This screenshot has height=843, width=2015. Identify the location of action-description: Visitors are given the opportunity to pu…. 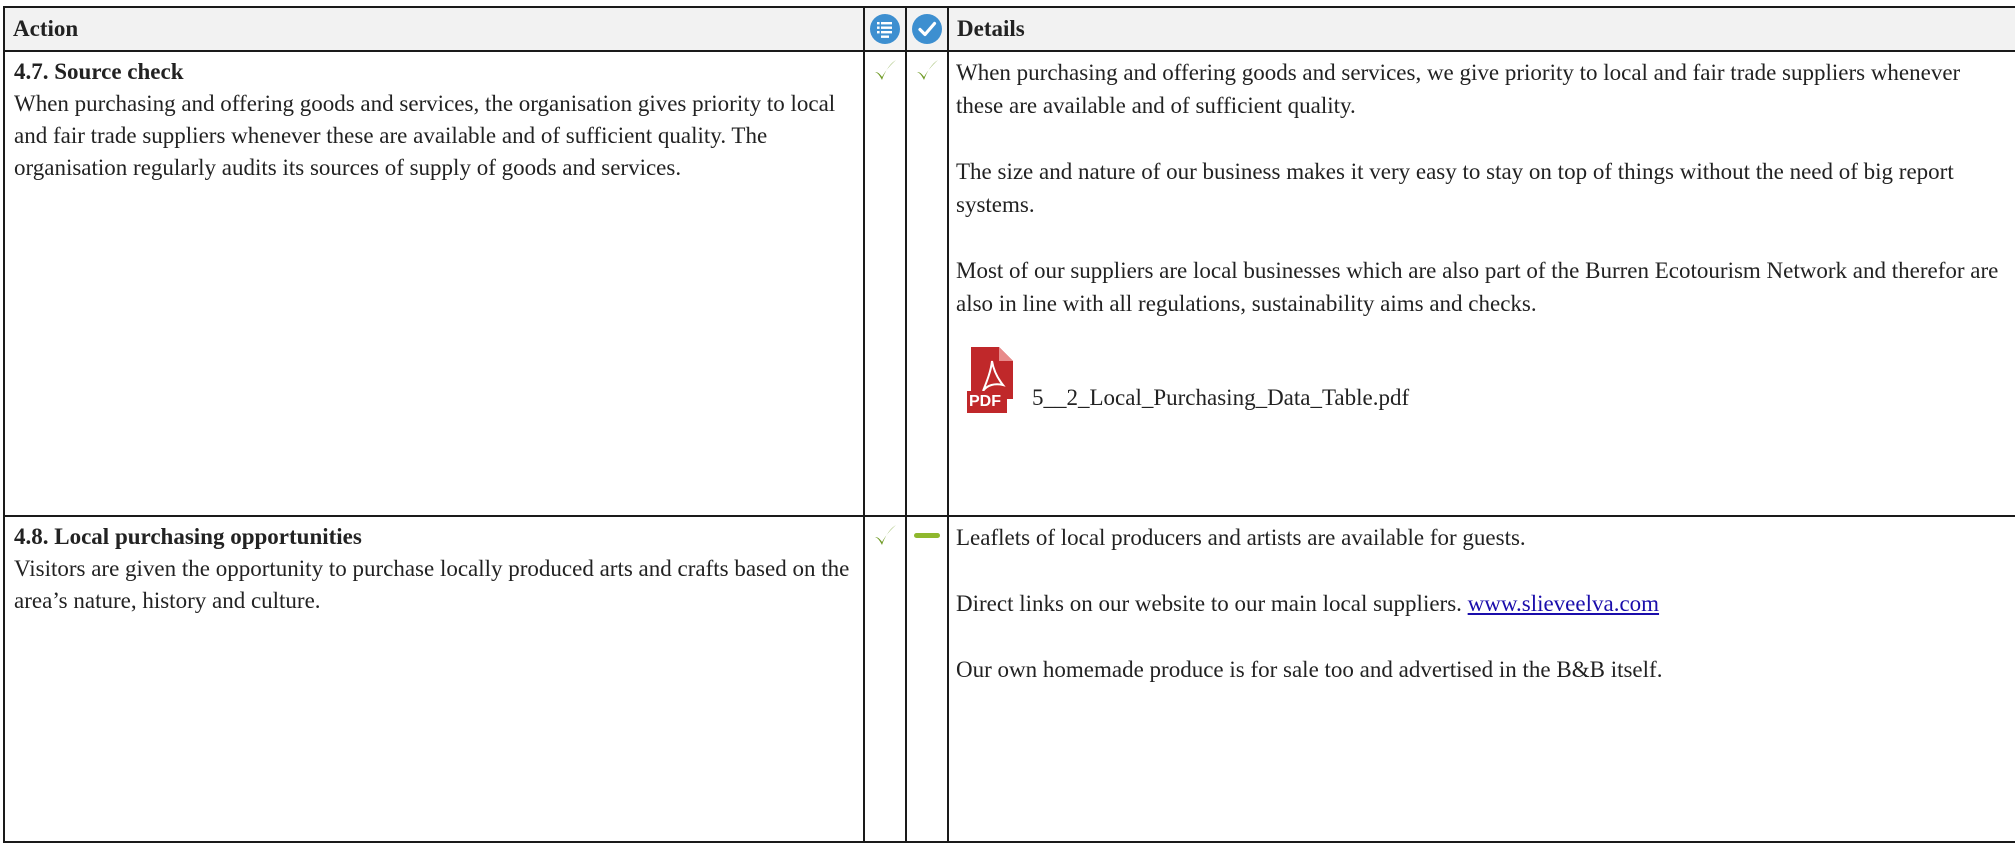
(432, 584).